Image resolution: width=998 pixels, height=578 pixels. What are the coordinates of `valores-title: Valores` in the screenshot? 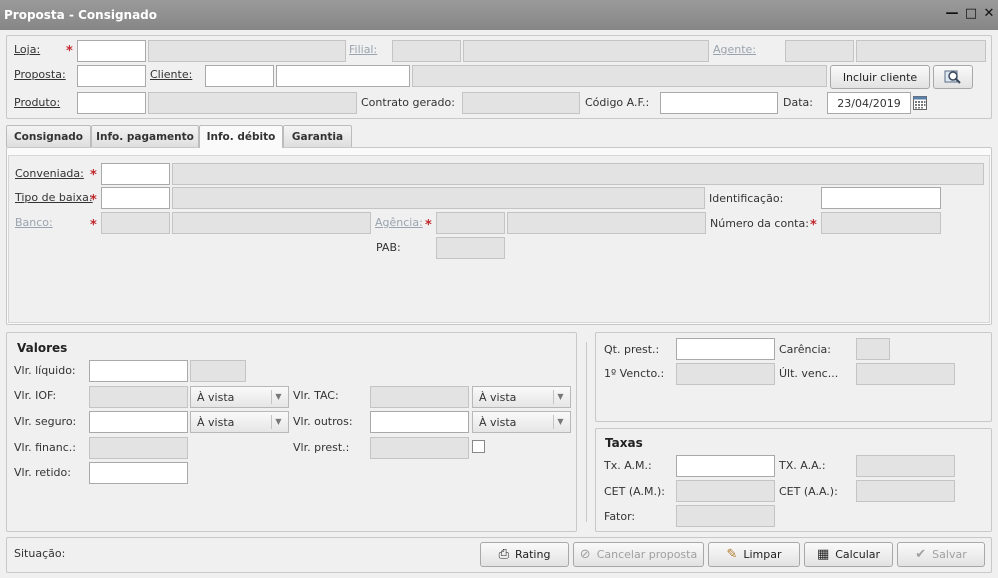 It's located at (42, 348).